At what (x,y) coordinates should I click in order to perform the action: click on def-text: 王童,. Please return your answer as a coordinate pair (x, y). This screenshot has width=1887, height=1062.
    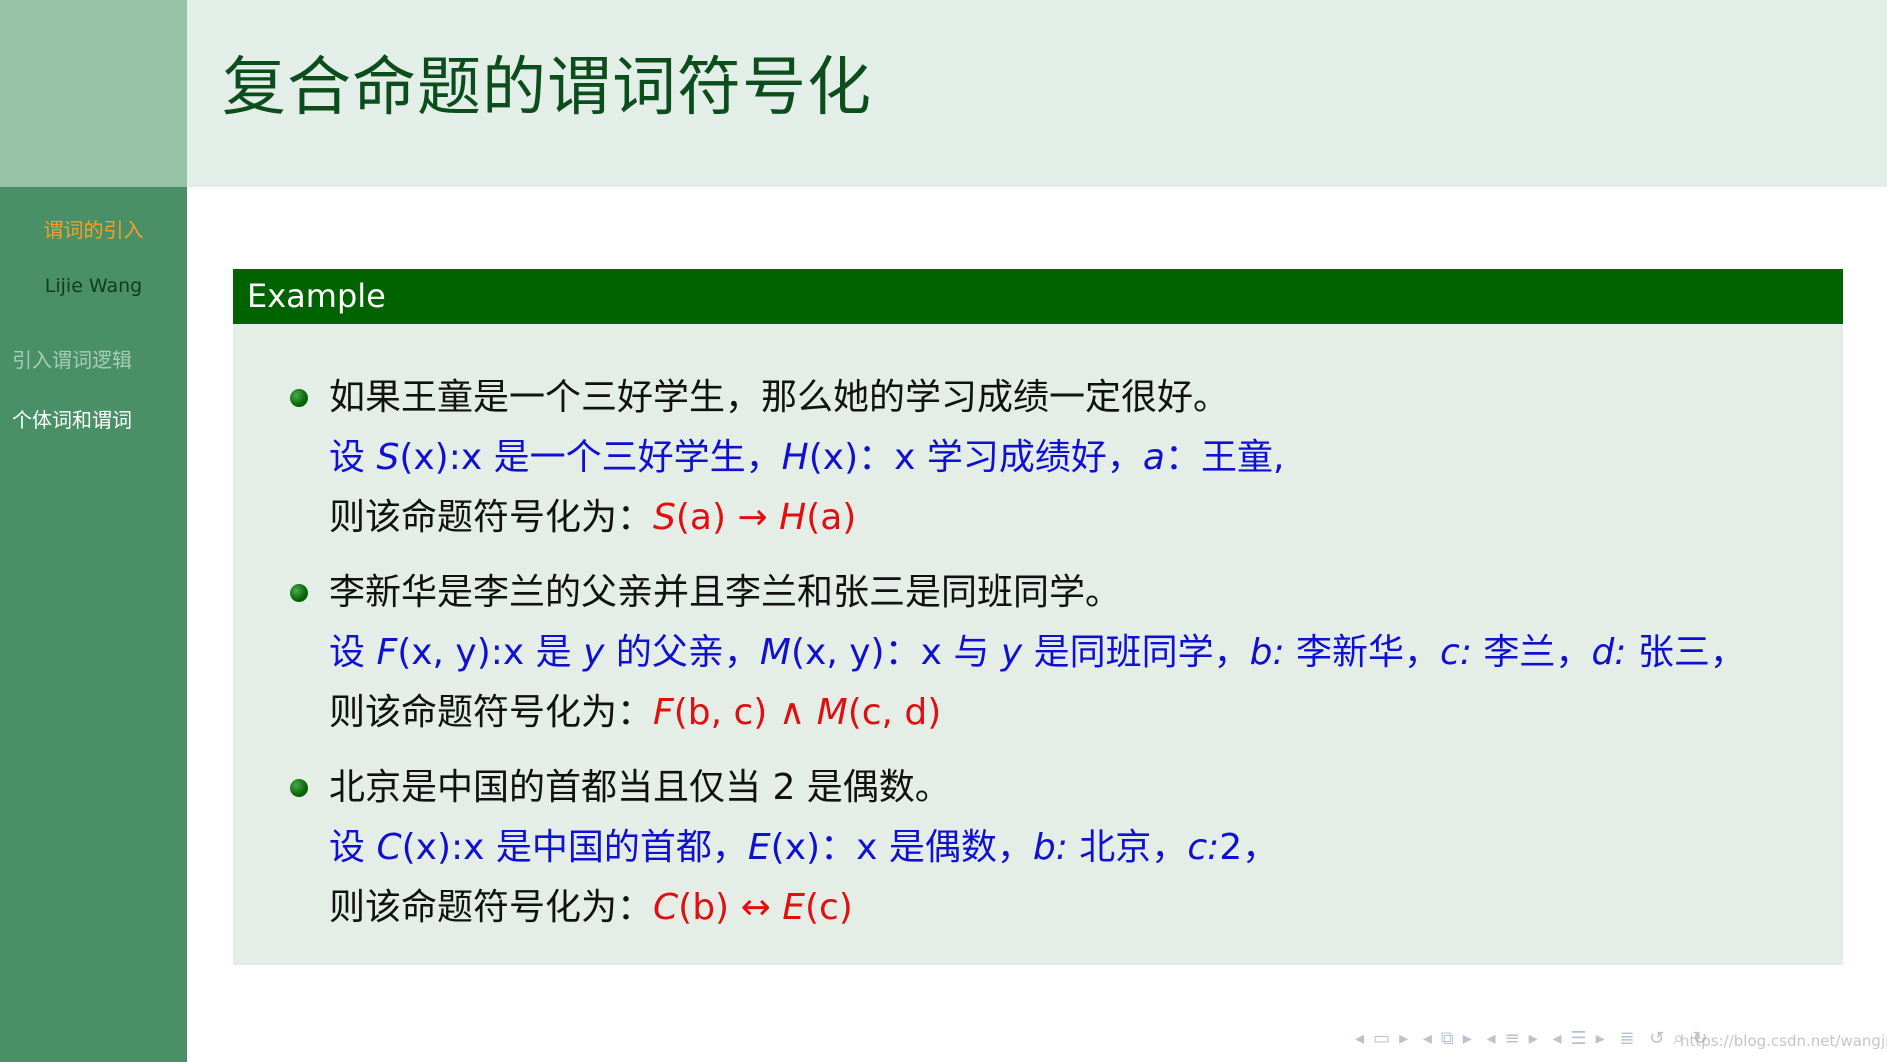
    Looking at the image, I should click on (1242, 457).